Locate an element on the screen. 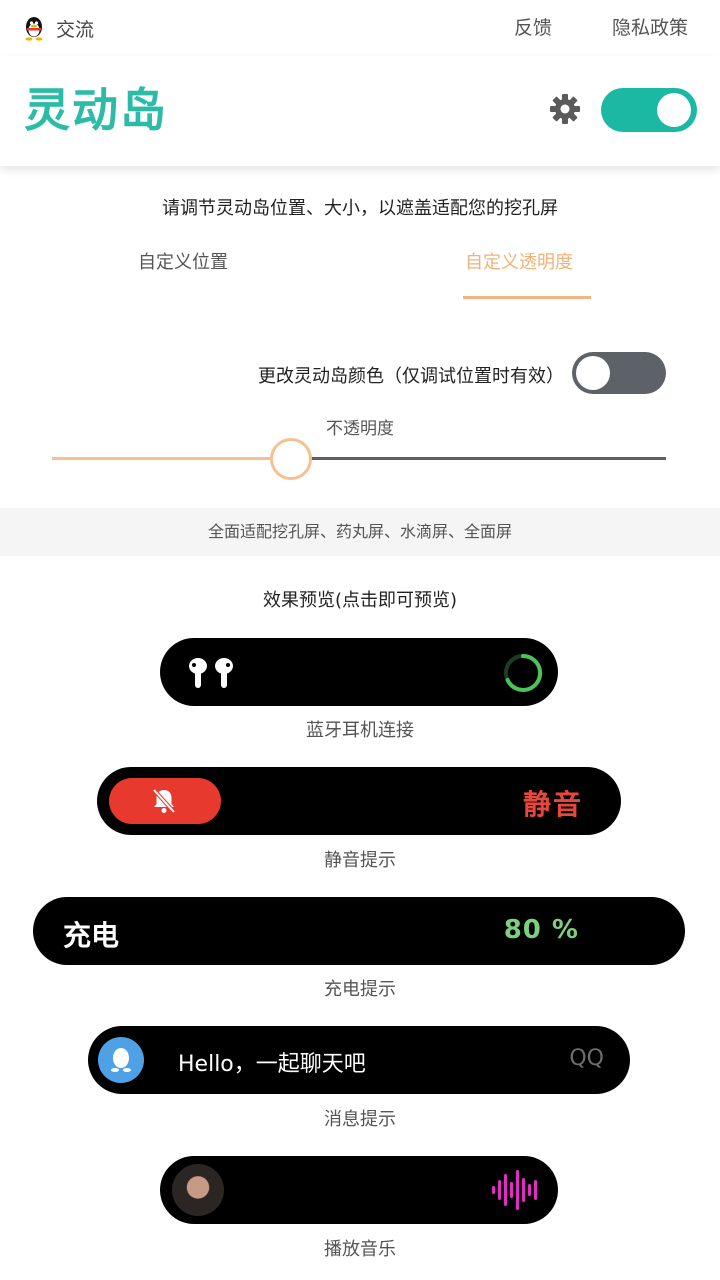  charging-caption: 充电提示 is located at coordinates (360, 989).